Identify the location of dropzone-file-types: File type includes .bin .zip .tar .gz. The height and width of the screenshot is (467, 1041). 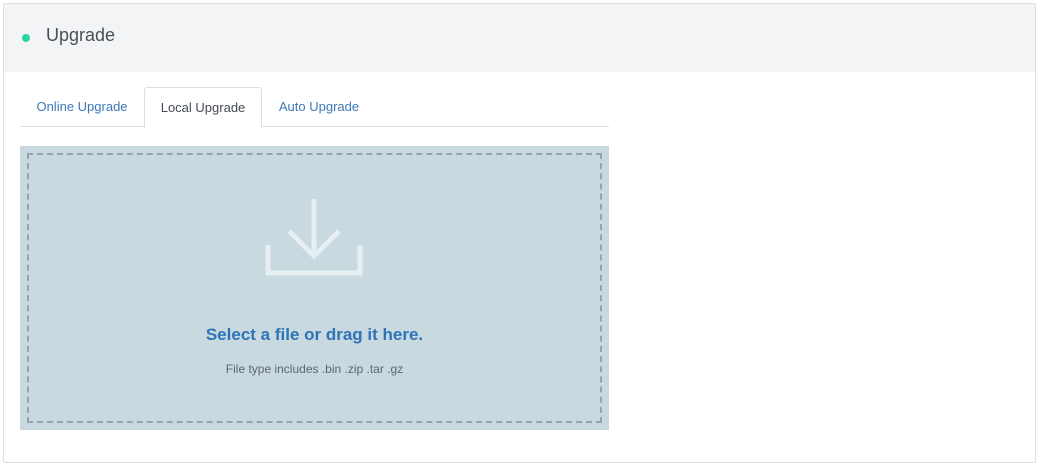
(314, 369).